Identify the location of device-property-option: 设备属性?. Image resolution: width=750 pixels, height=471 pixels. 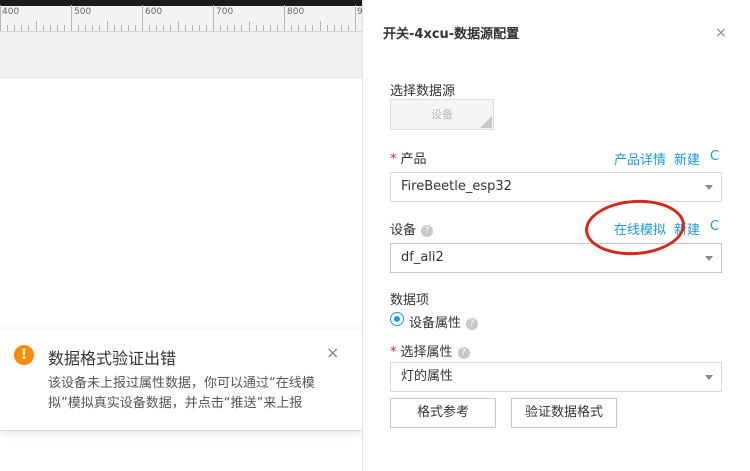
(444, 321).